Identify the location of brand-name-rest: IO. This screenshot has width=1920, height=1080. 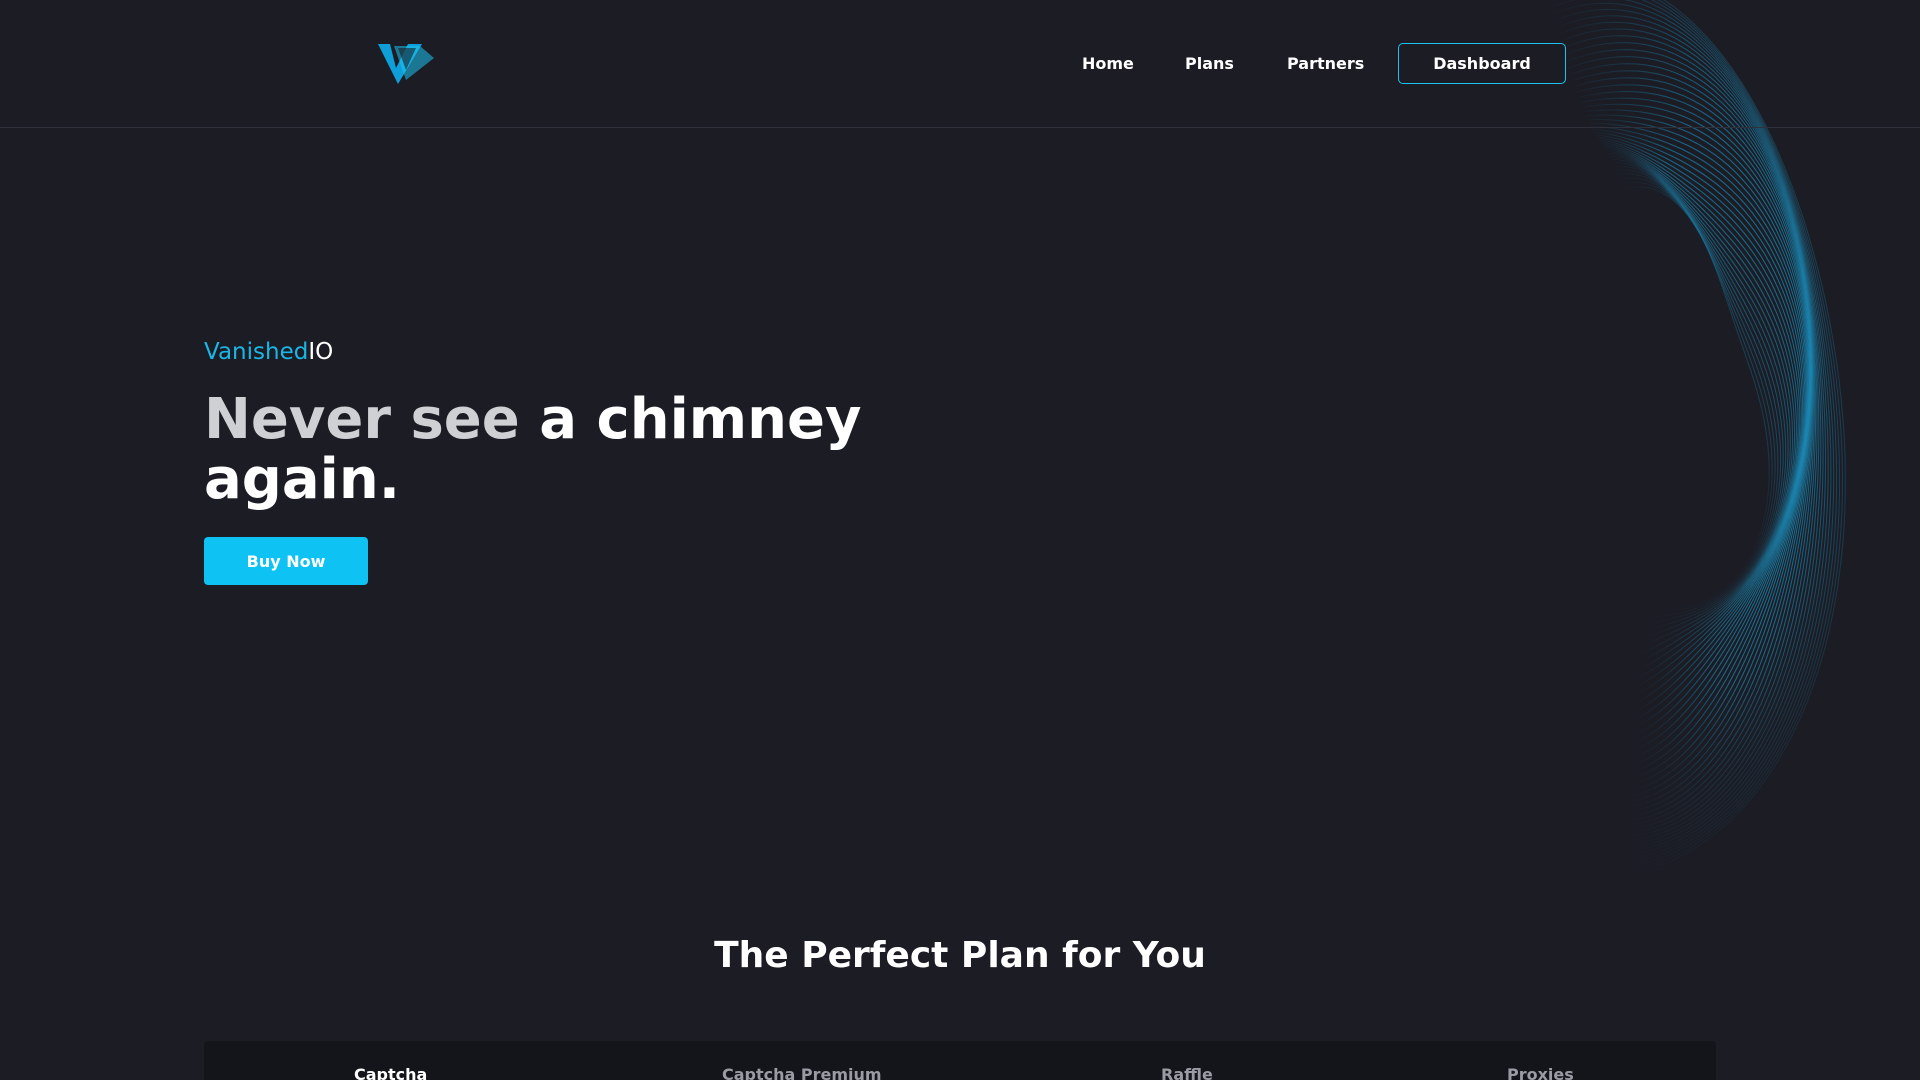
(321, 352).